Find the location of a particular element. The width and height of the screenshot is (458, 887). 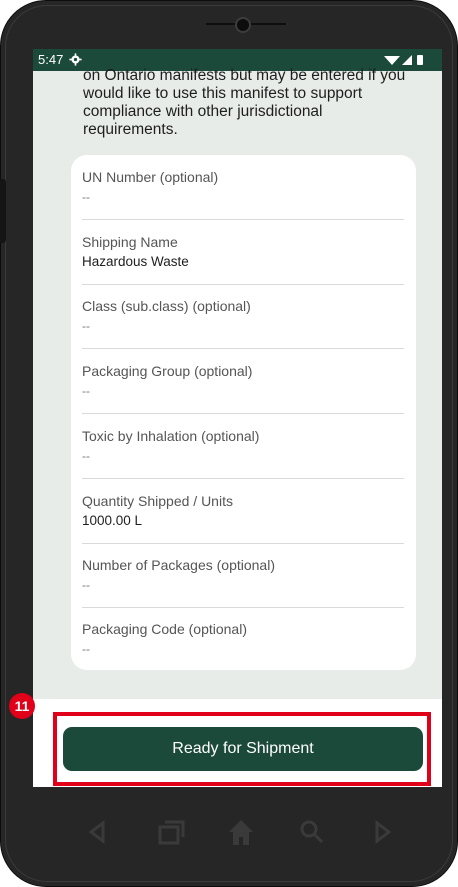

annotation-highlight-box is located at coordinates (242, 749).